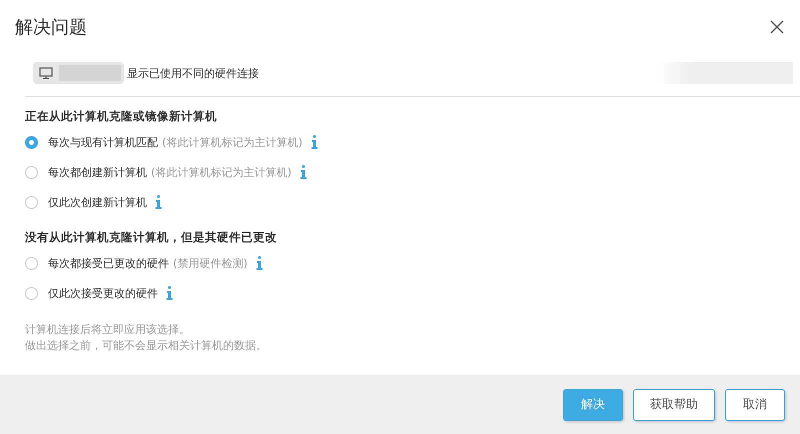  I want to click on section-heading: 正在从此计算机克隆或镜像新计算机, so click(121, 116).